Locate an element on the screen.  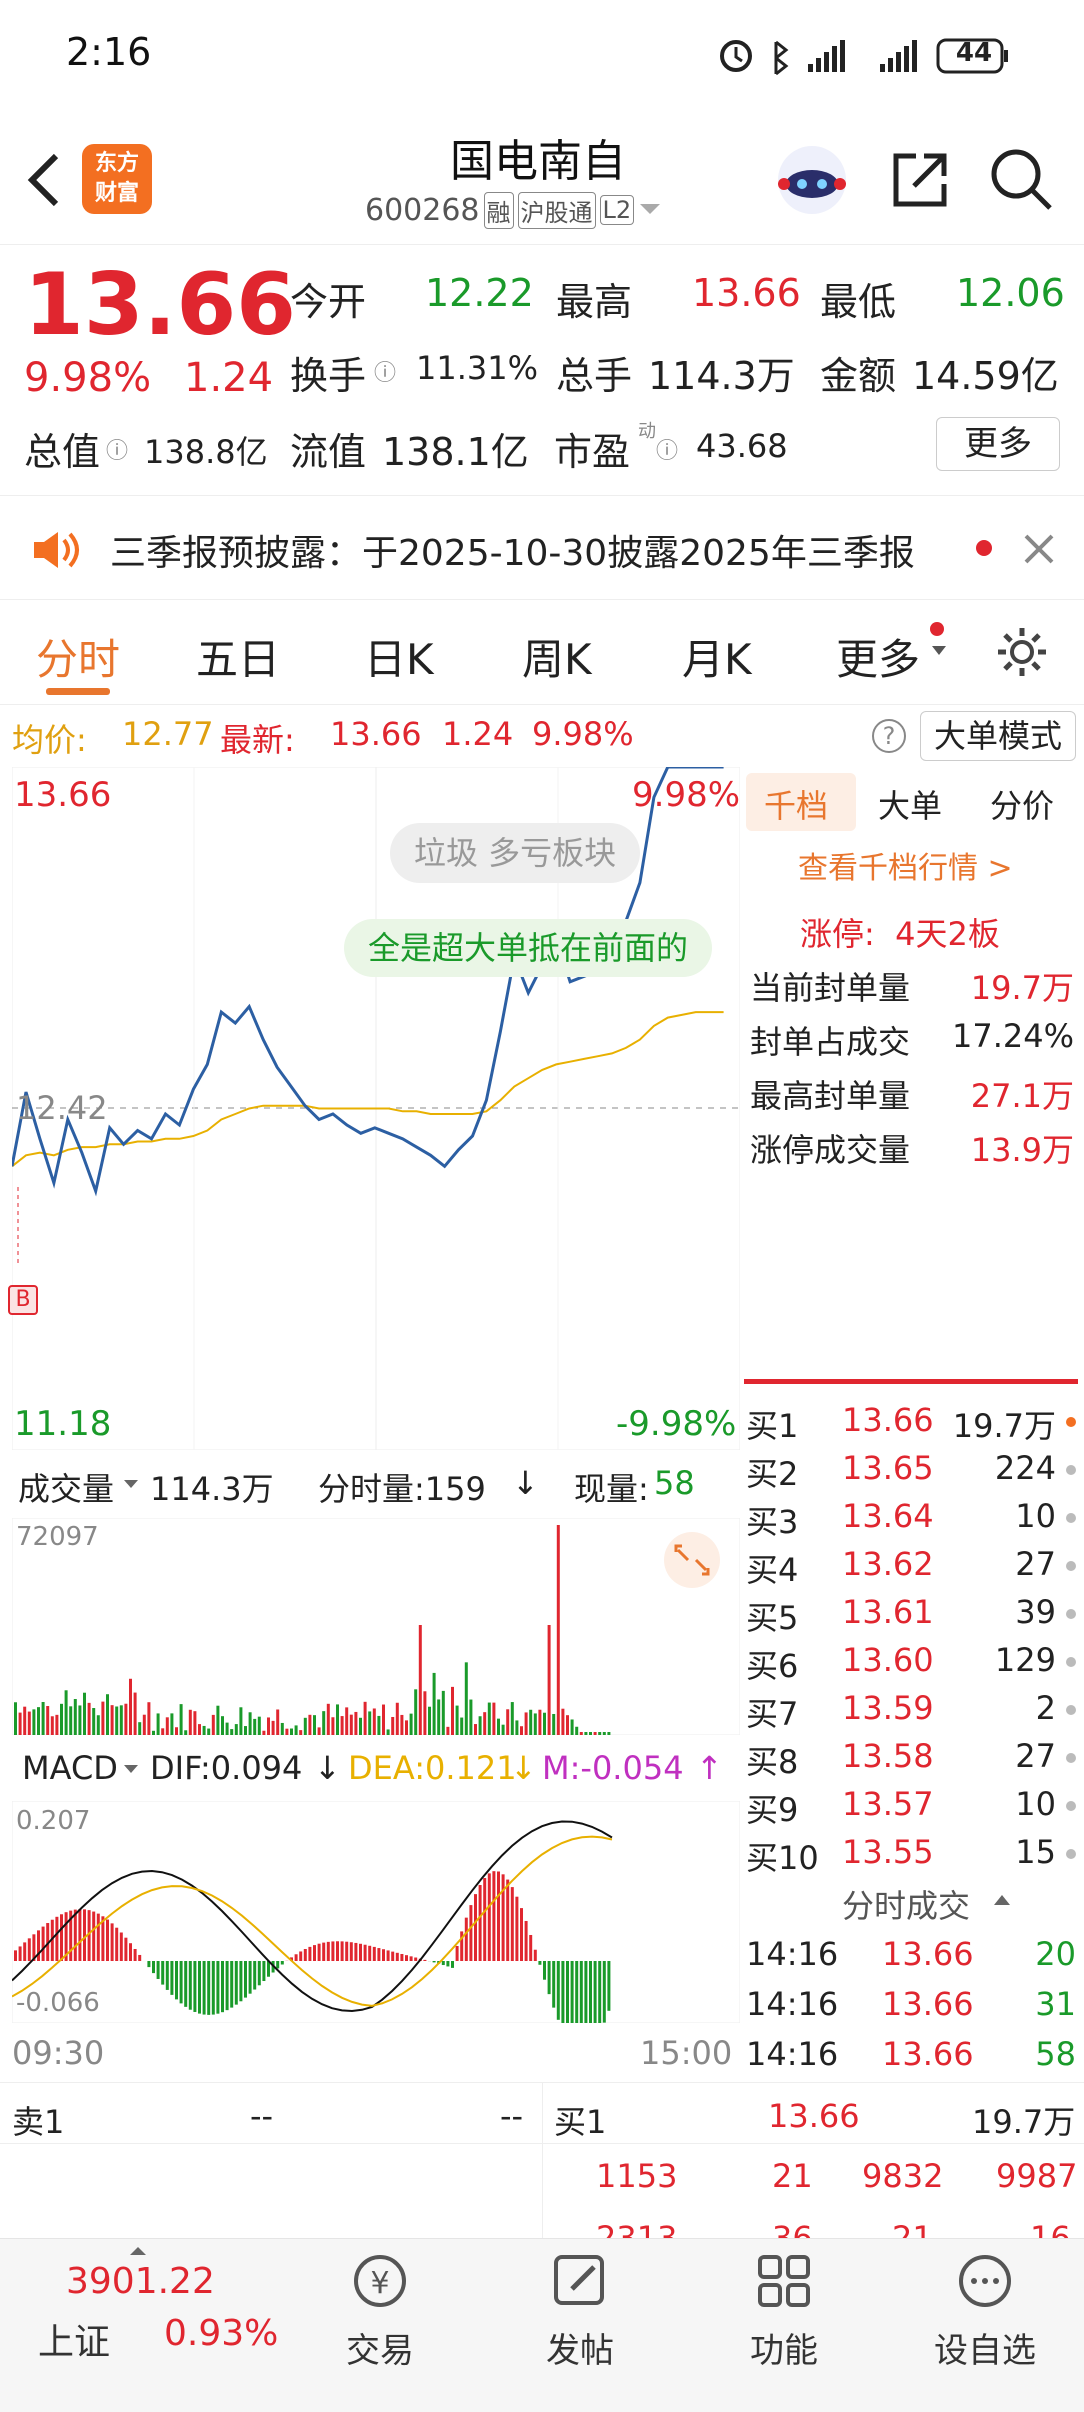
open-value: 12.22 is located at coordinates (479, 293).